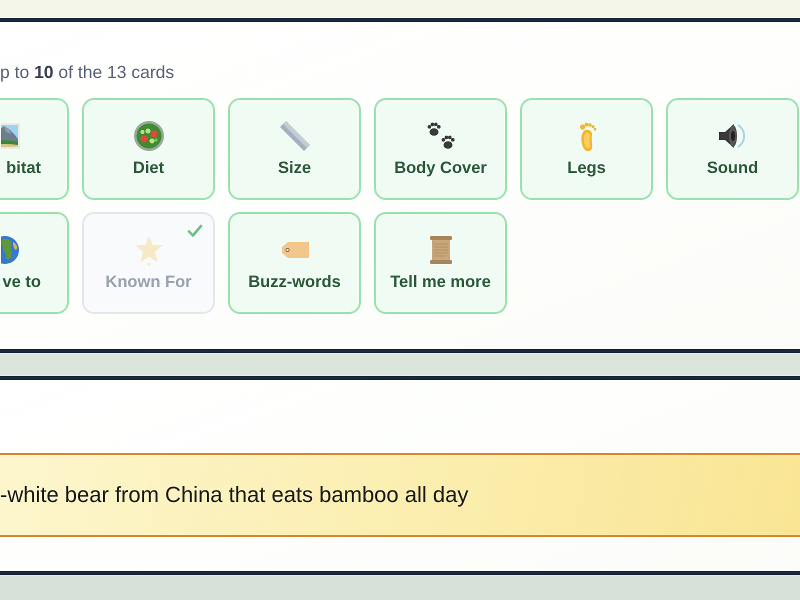  Describe the element at coordinates (88, 72) in the screenshot. I see `instruction-text: p to 10 of the 13 cards` at that location.